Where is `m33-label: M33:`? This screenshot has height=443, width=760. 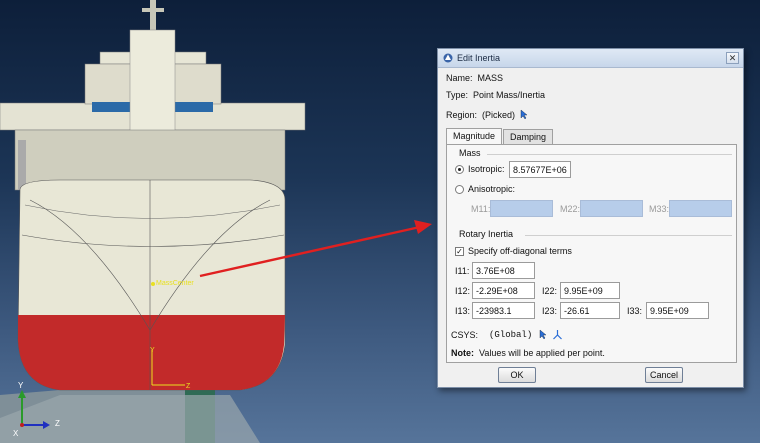 m33-label: M33: is located at coordinates (659, 209).